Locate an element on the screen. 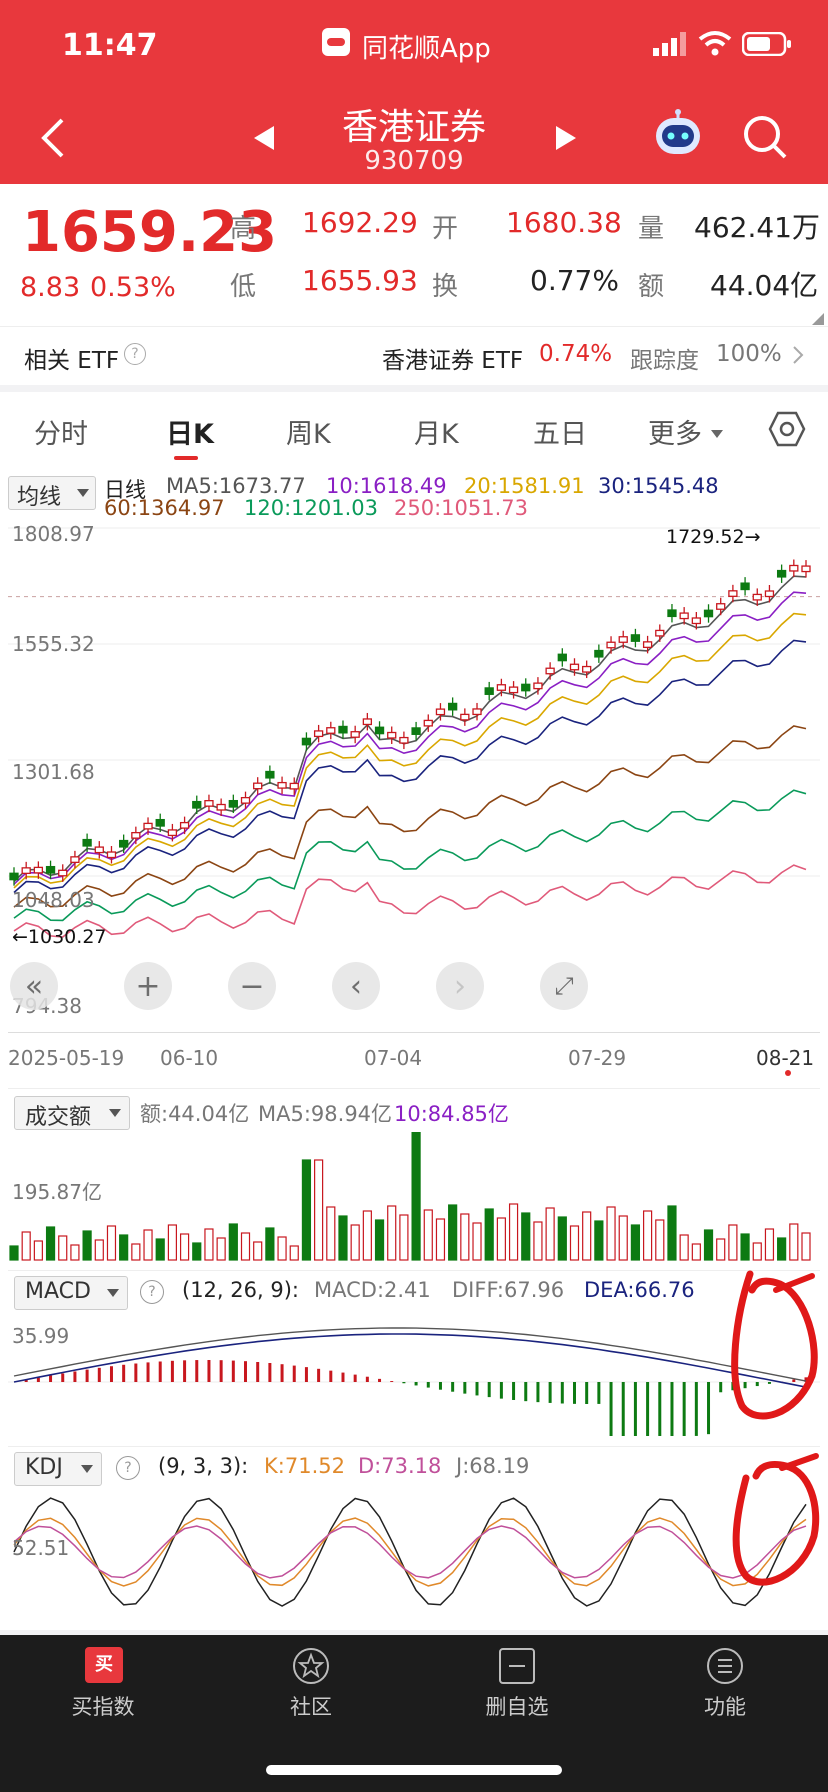 The width and height of the screenshot is (828, 1792). kdj-d-line is located at coordinates (410, 1552).